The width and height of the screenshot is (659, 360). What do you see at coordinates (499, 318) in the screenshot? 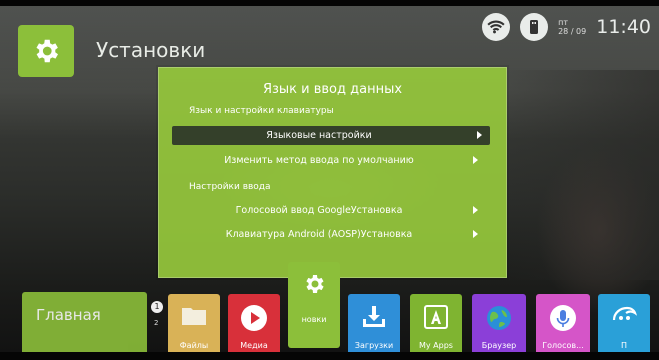
I see `globe-icon` at bounding box center [499, 318].